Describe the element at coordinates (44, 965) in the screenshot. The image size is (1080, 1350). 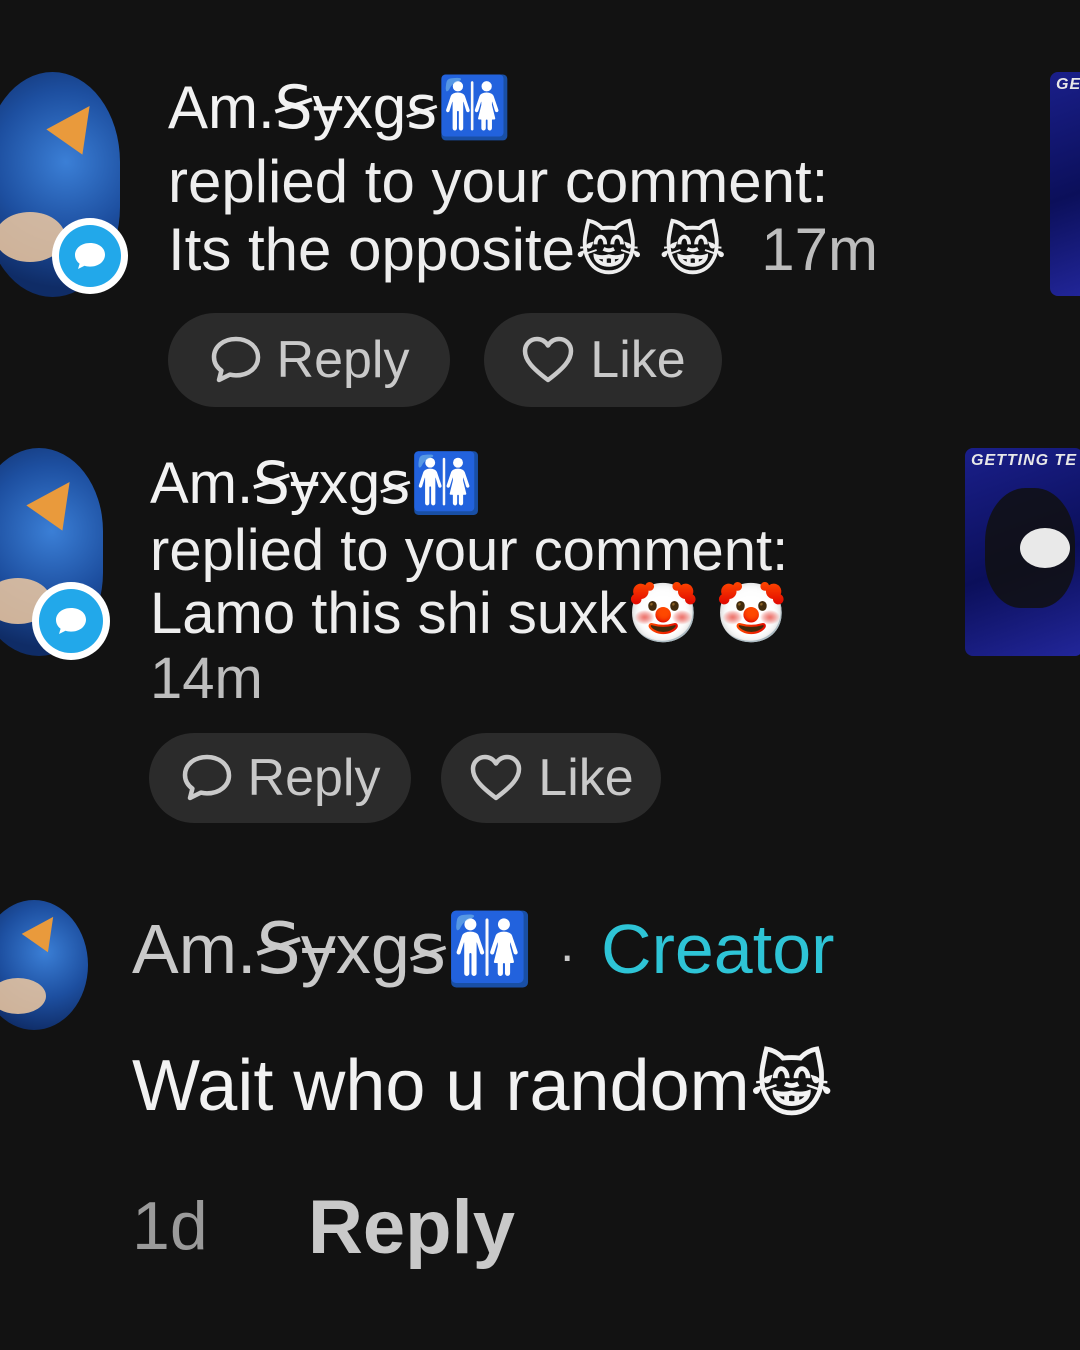
I see `avatar` at that location.